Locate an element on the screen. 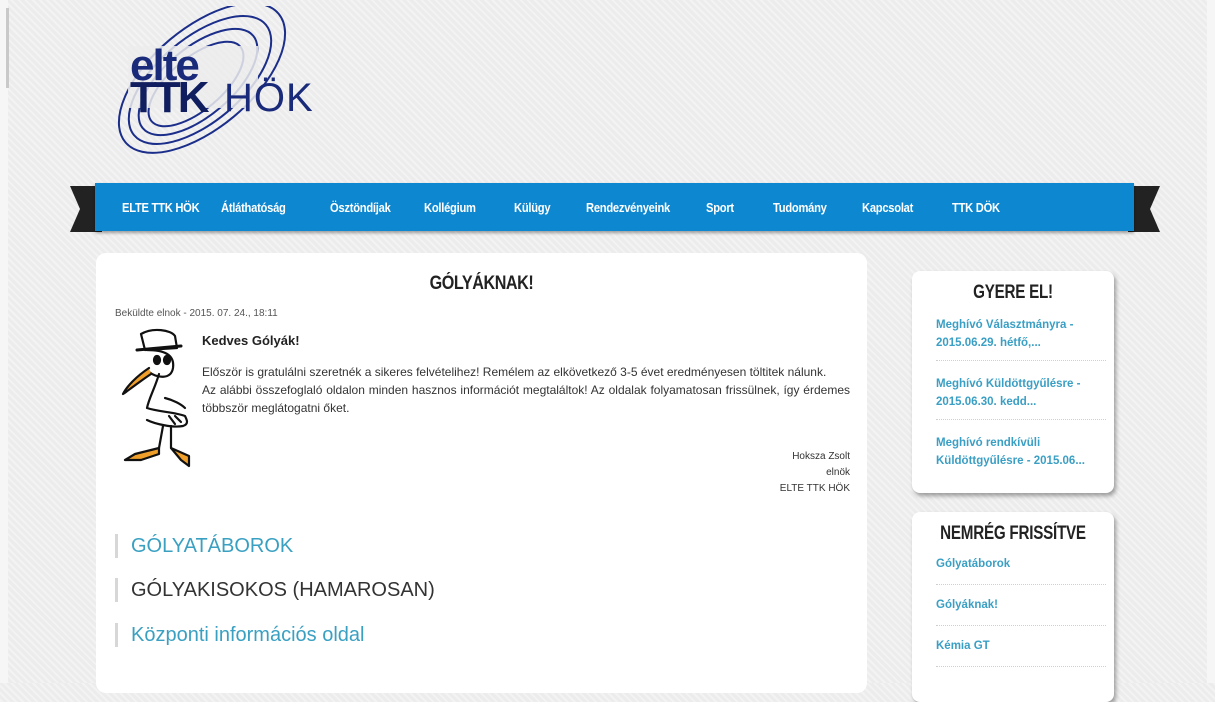 This screenshot has width=1215, height=702. signature-name: Hoksza Zsolt is located at coordinates (821, 456).